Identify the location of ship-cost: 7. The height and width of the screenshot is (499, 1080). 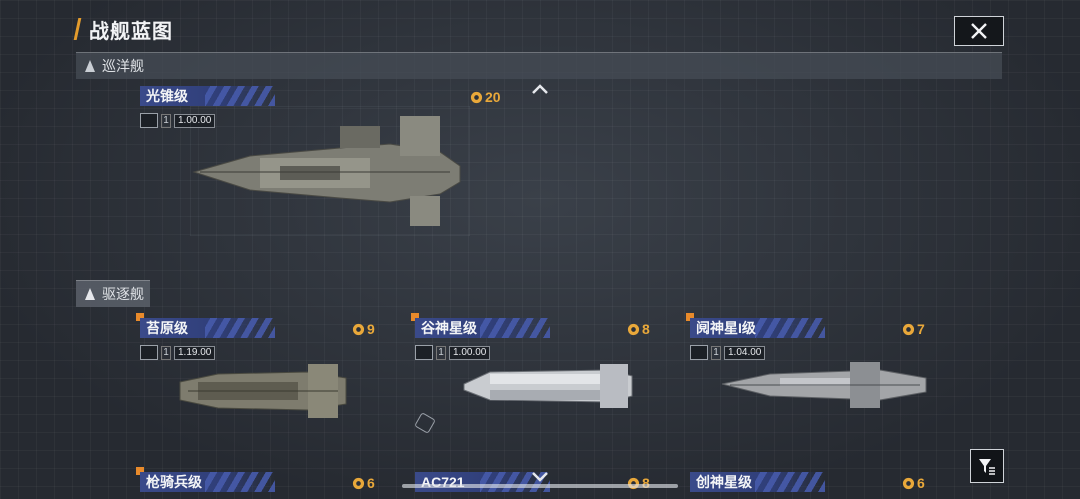
(913, 329).